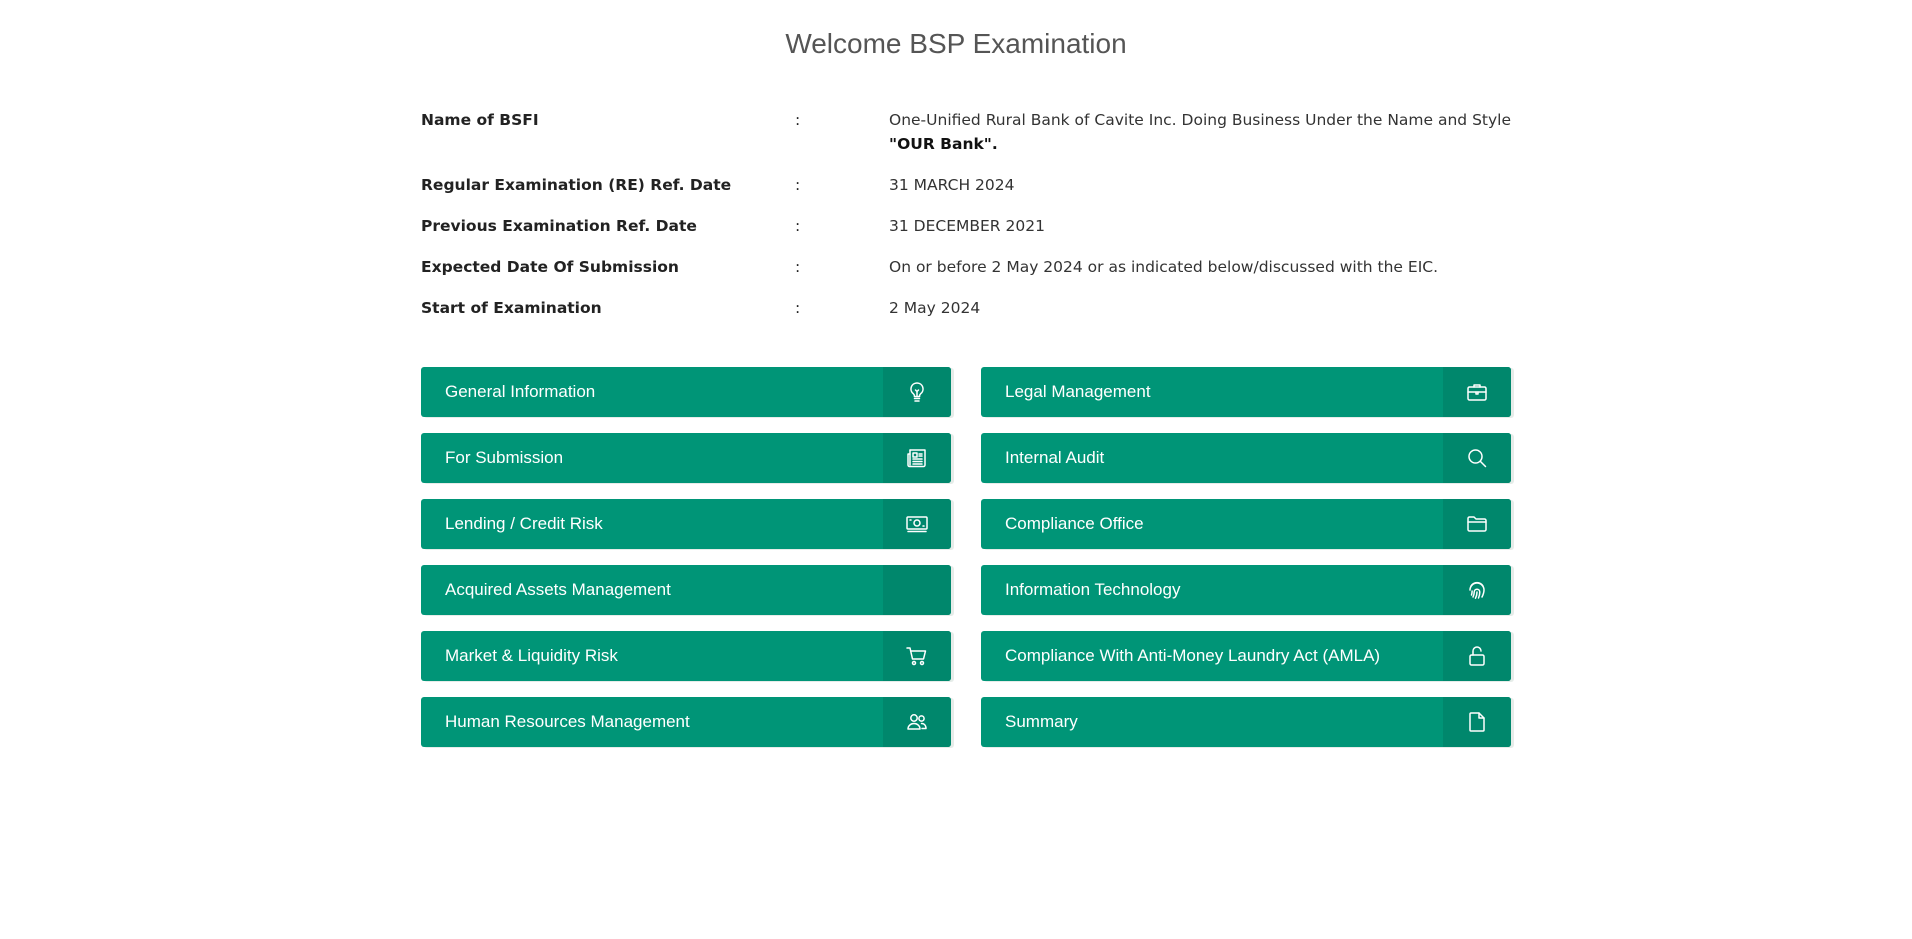 The image size is (1912, 939). I want to click on cart-icon, so click(917, 656).